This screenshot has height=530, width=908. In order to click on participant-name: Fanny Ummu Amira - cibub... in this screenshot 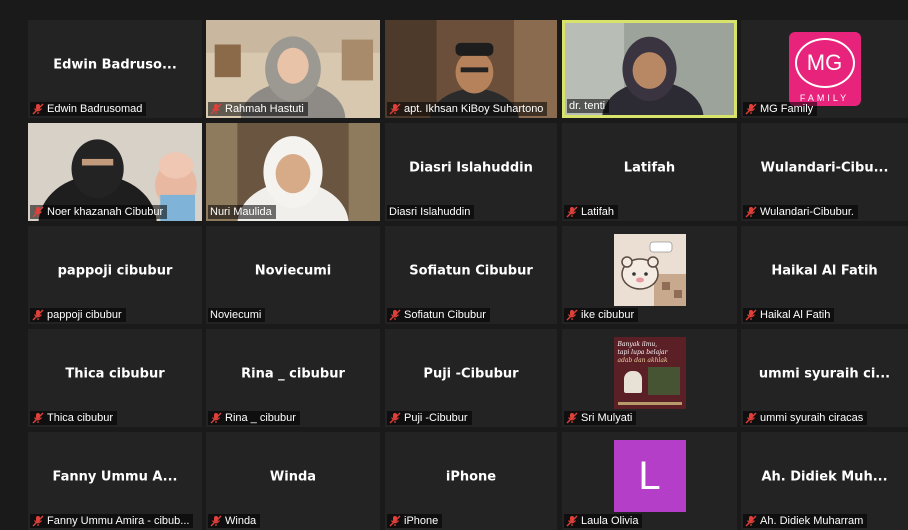, I will do `click(118, 521)`.